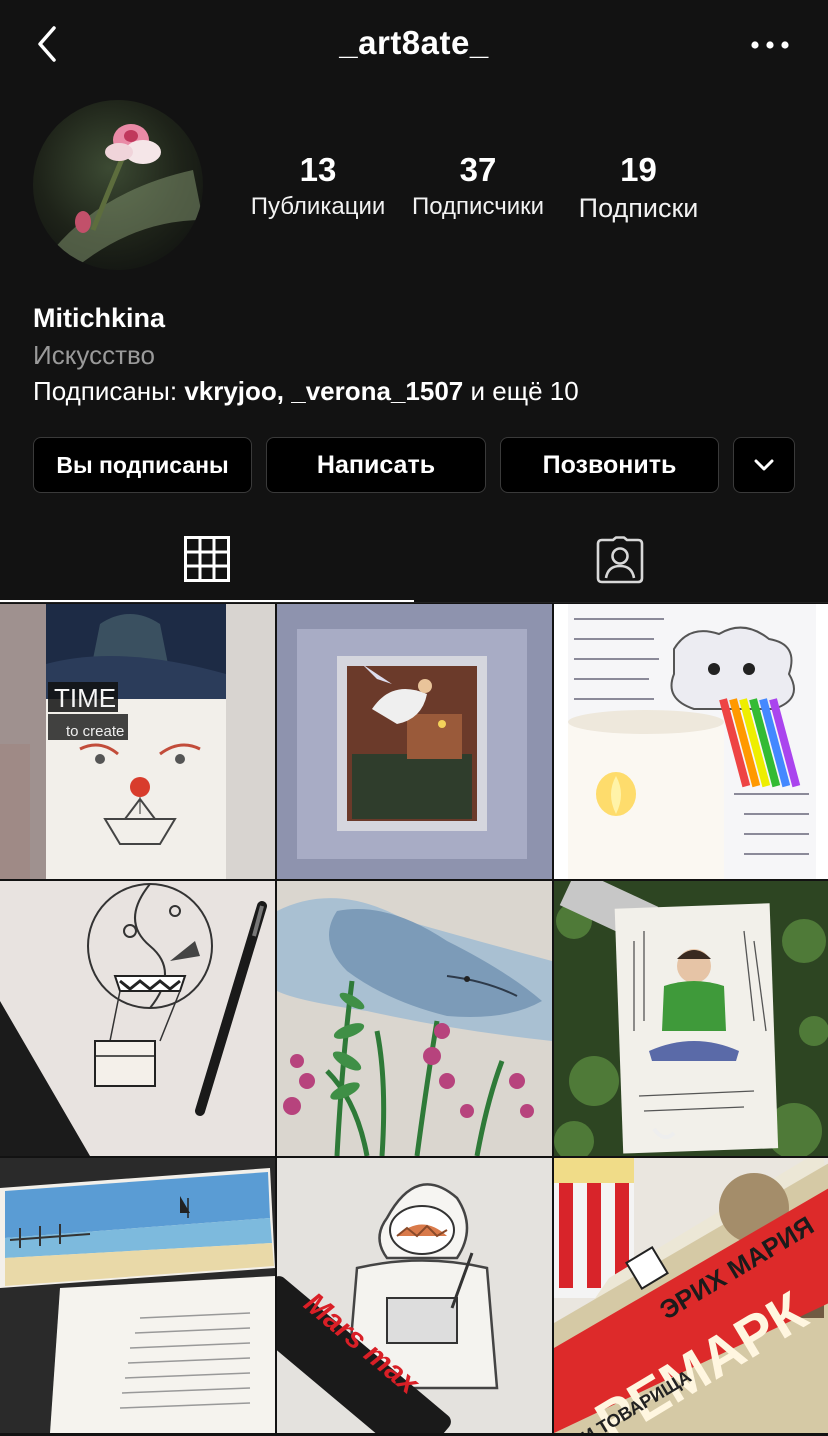  What do you see at coordinates (85, 698) in the screenshot?
I see `post-caption-line1: TIME` at bounding box center [85, 698].